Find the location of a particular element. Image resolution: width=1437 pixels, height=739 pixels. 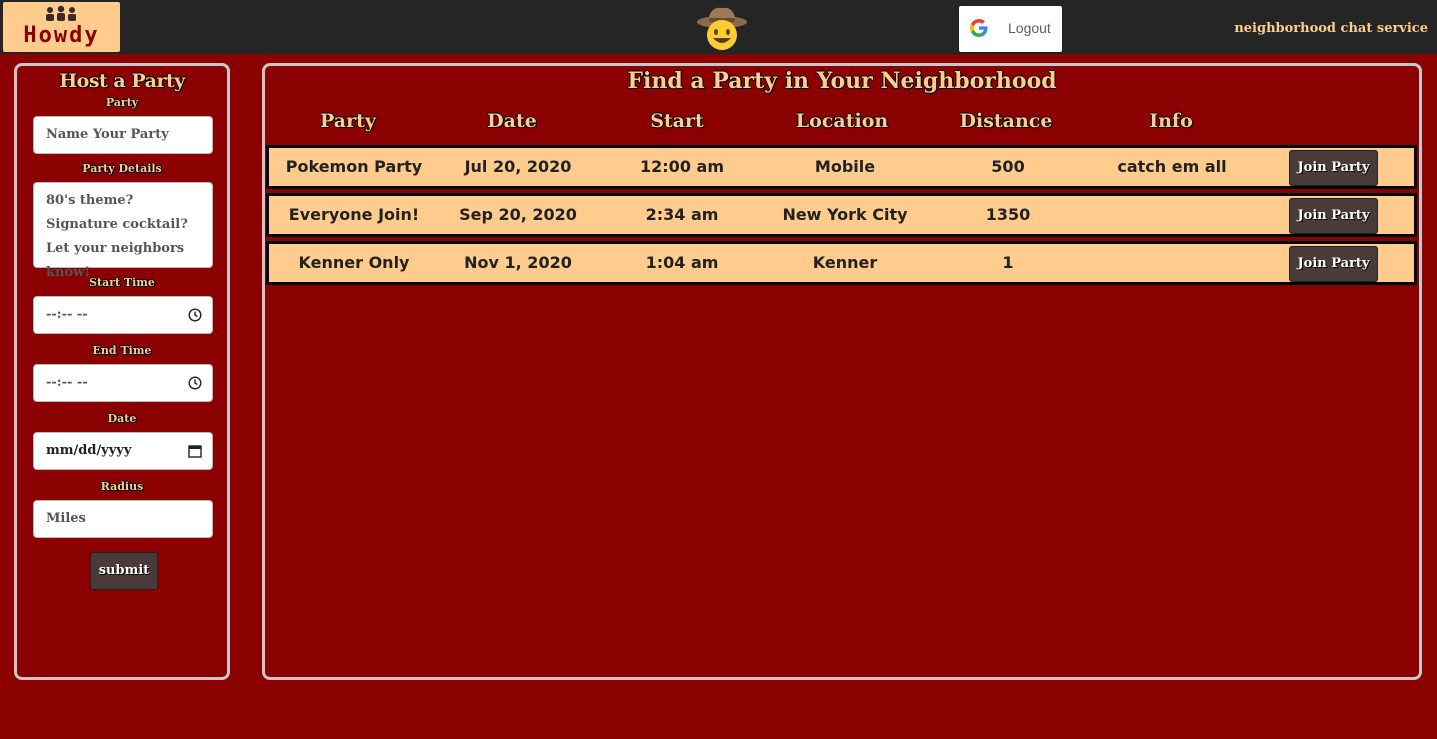

column-header-info: Info is located at coordinates (1171, 121).